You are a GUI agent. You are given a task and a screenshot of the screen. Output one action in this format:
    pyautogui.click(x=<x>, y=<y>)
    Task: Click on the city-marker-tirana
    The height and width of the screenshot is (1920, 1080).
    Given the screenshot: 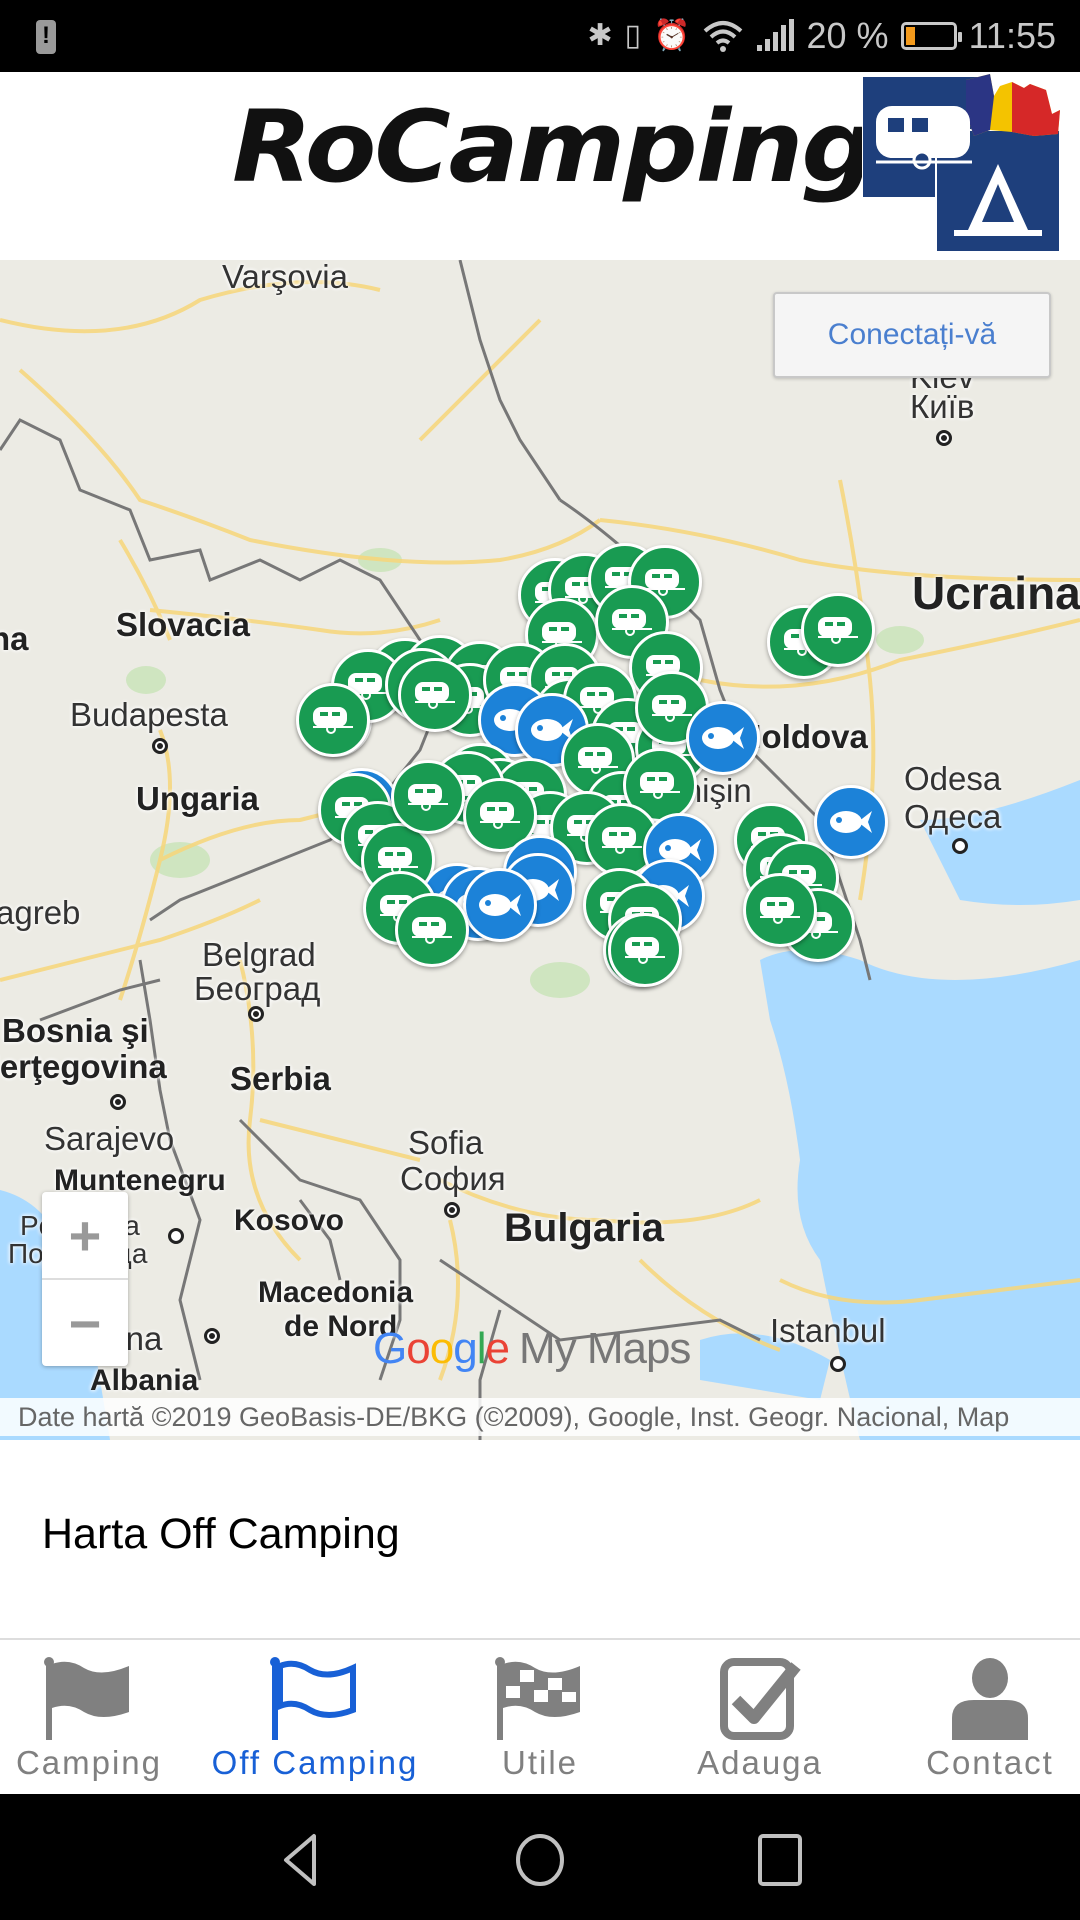 What is the action you would take?
    pyautogui.click(x=212, y=1336)
    